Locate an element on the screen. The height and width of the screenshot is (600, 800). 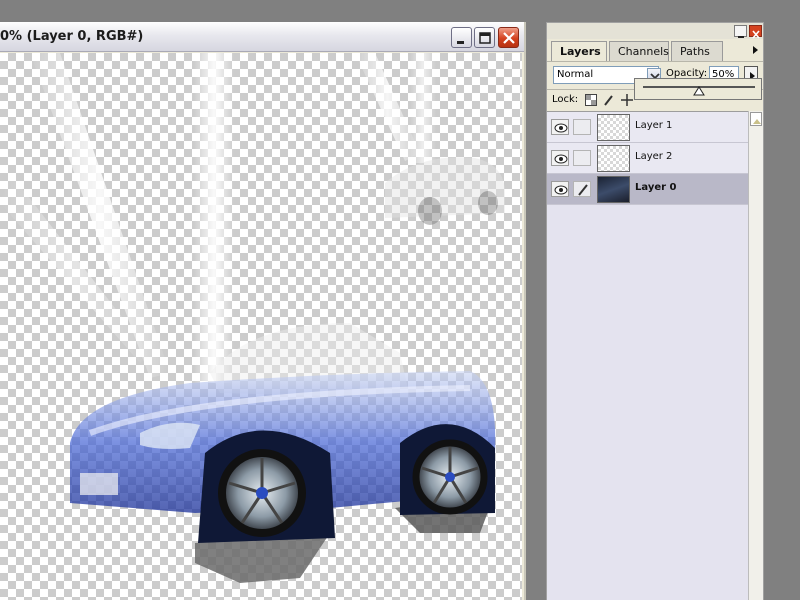
layer-row-layer-1: Layer 1 is located at coordinates (647, 127).